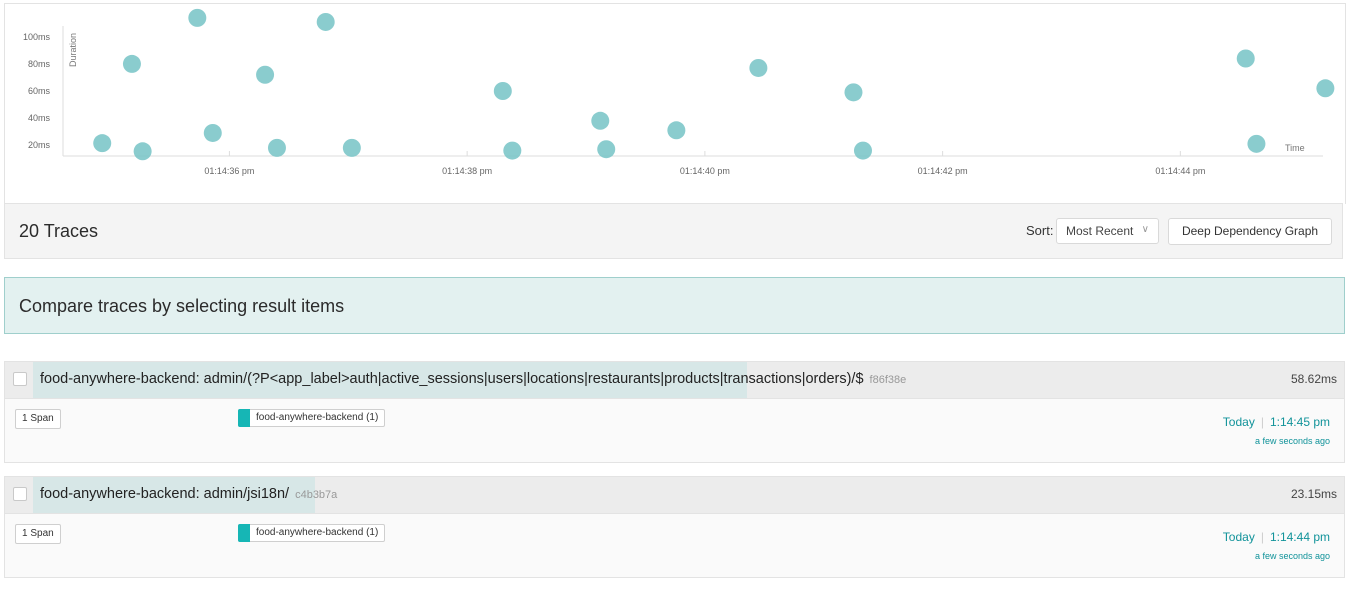  What do you see at coordinates (1100, 231) in the screenshot?
I see `sort-value: Most Recent` at bounding box center [1100, 231].